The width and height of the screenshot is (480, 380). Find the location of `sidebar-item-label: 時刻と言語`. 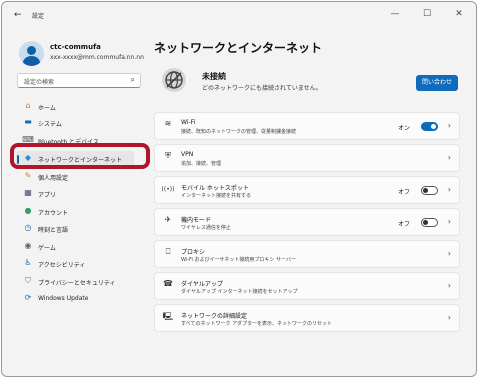

sidebar-item-label: 時刻と言語 is located at coordinates (53, 230).